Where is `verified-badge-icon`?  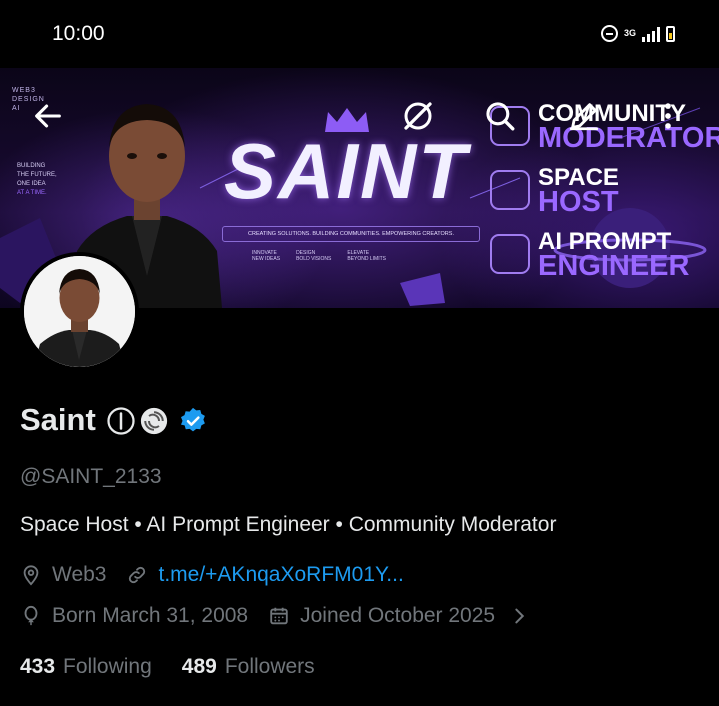
verified-badge-icon is located at coordinates (193, 421).